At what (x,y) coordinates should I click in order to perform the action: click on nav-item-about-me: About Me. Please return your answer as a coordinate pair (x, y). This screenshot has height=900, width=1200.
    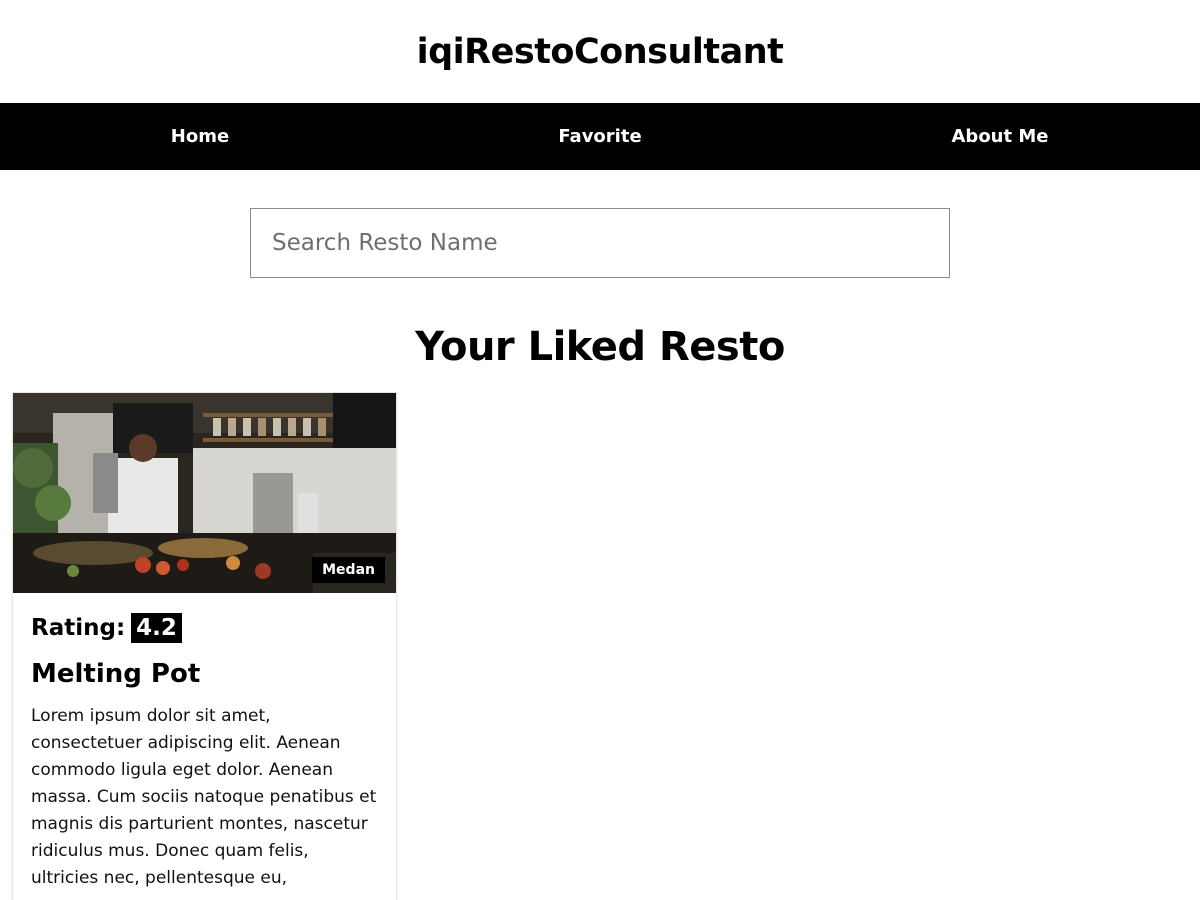
    Looking at the image, I should click on (1000, 136).